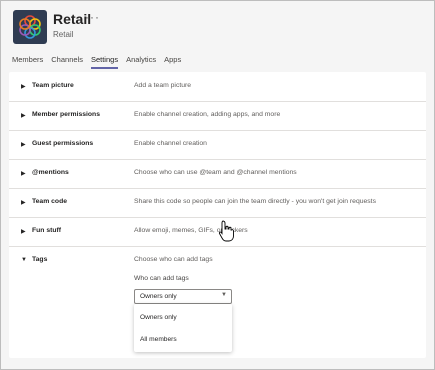 The height and width of the screenshot is (370, 435). What do you see at coordinates (66, 114) in the screenshot?
I see `setting-label: Member permissions` at bounding box center [66, 114].